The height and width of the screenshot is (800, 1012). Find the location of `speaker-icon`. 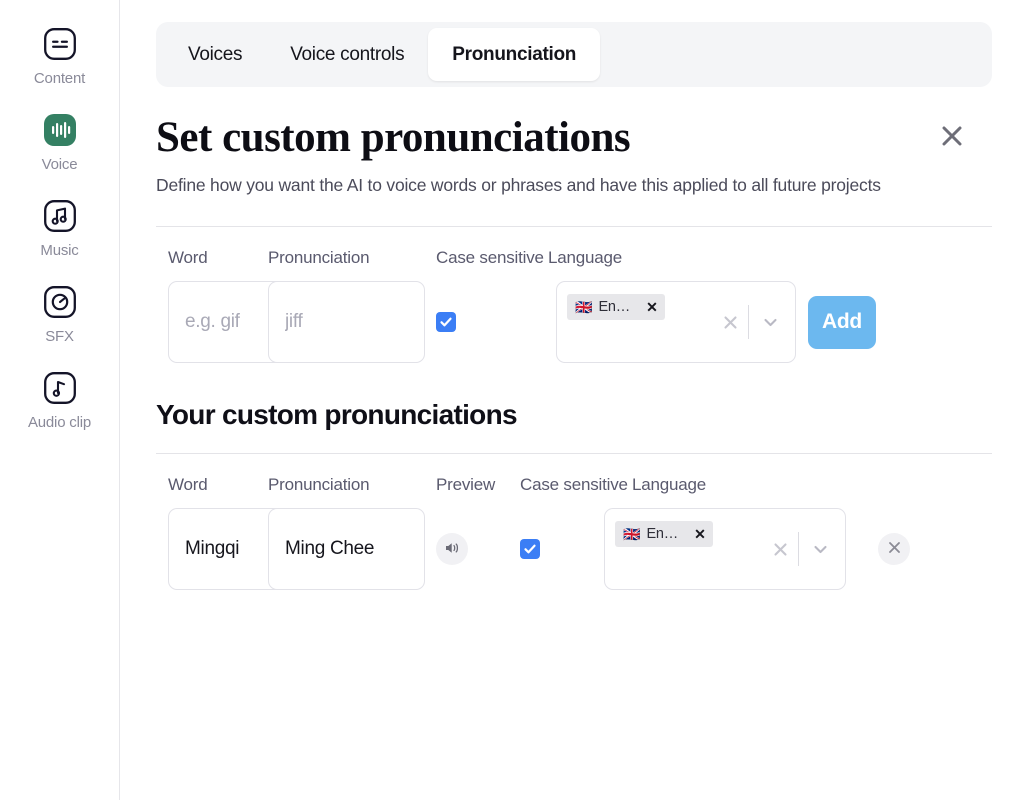

speaker-icon is located at coordinates (452, 549).